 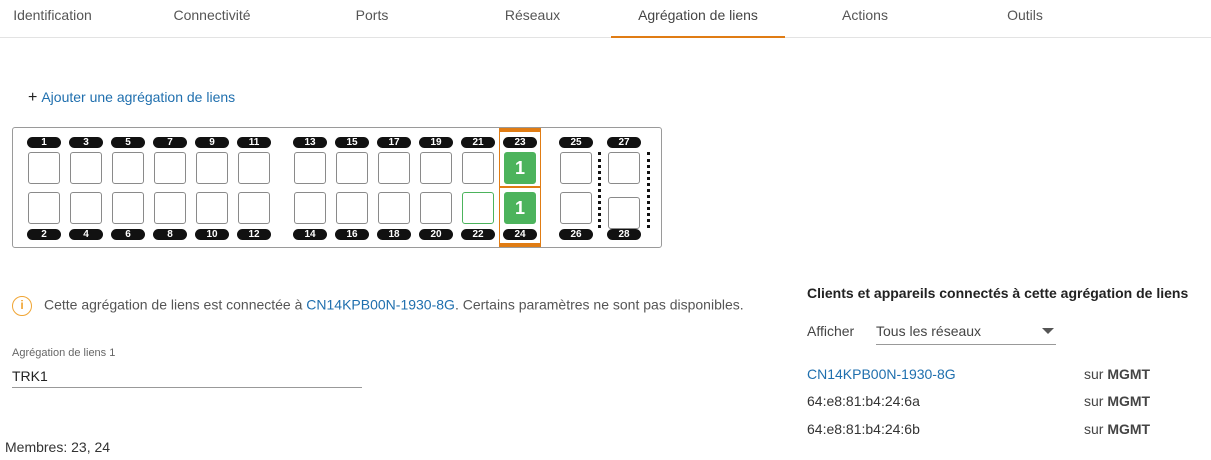 What do you see at coordinates (831, 331) in the screenshot?
I see `show-label: Afficher` at bounding box center [831, 331].